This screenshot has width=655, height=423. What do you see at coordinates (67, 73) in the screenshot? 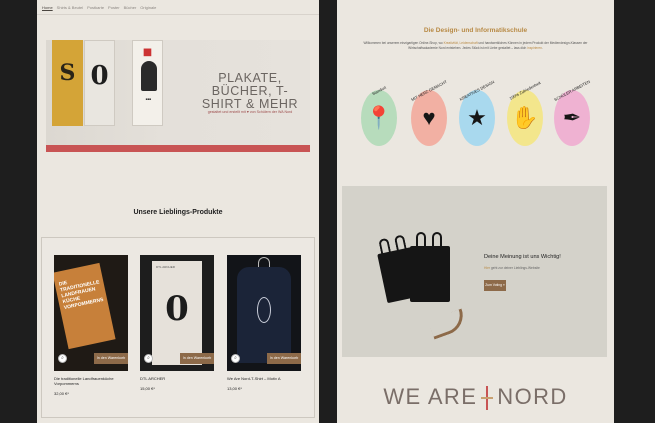
I see `poster-glyph: S` at bounding box center [67, 73].